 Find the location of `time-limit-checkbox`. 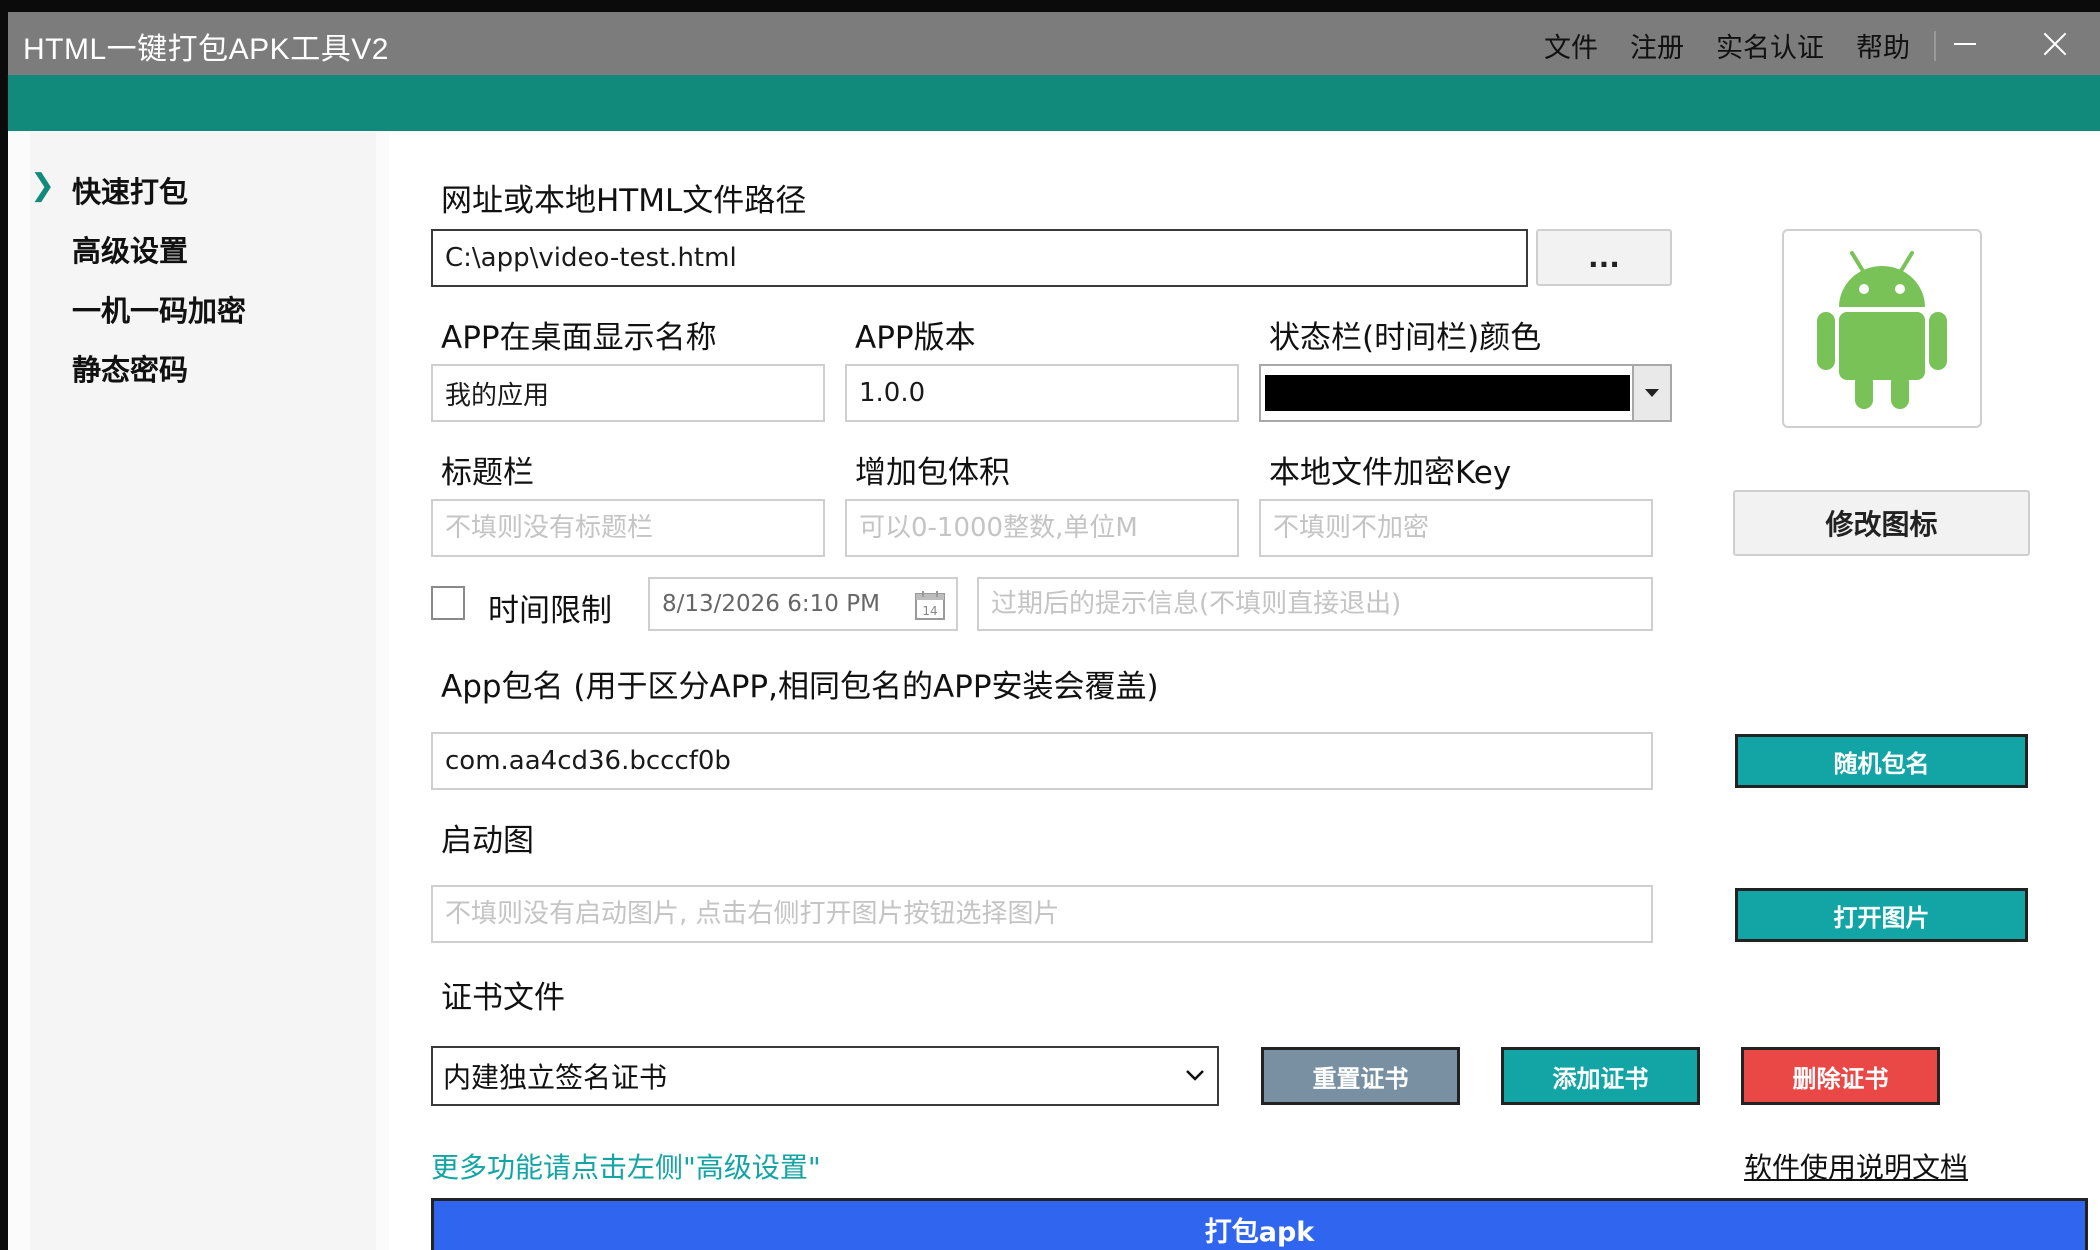

time-limit-checkbox is located at coordinates (448, 603).